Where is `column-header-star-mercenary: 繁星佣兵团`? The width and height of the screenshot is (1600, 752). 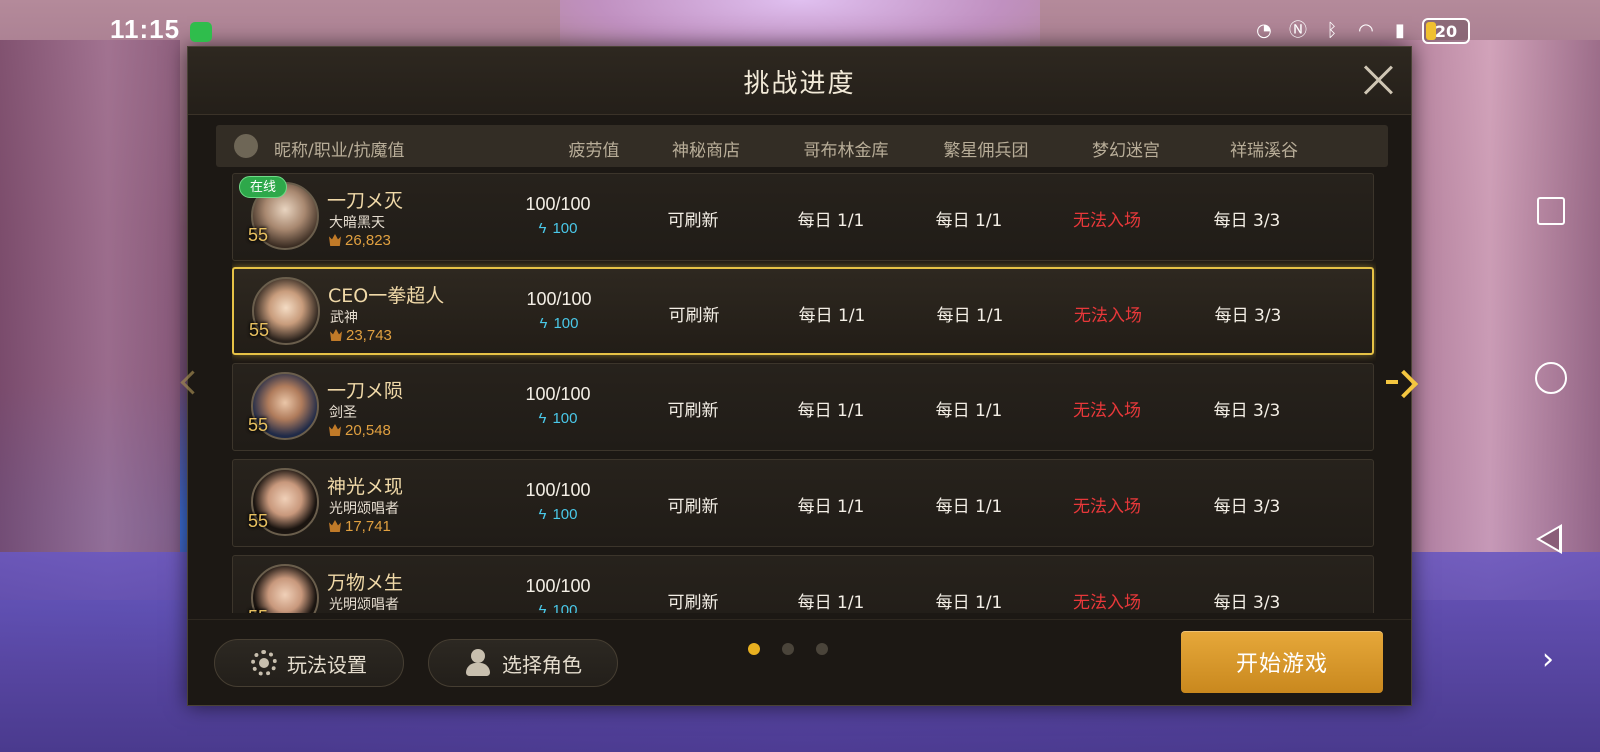 column-header-star-mercenary: 繁星佣兵团 is located at coordinates (986, 151).